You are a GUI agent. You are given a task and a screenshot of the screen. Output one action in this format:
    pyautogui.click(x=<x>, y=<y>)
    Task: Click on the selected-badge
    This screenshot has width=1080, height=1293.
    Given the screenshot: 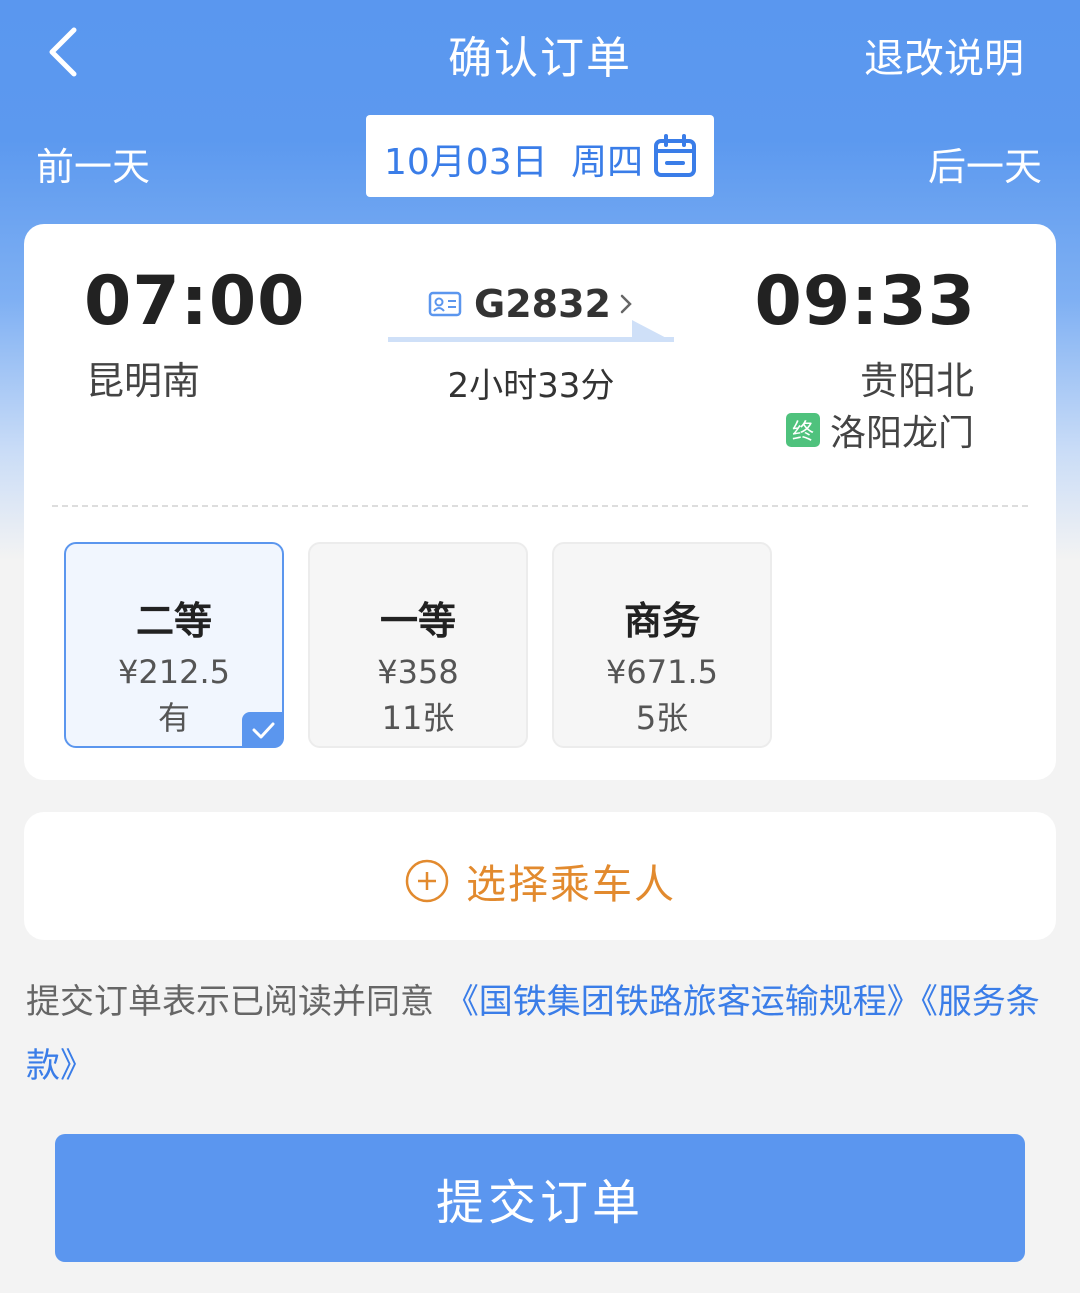 What is the action you would take?
    pyautogui.click(x=263, y=730)
    